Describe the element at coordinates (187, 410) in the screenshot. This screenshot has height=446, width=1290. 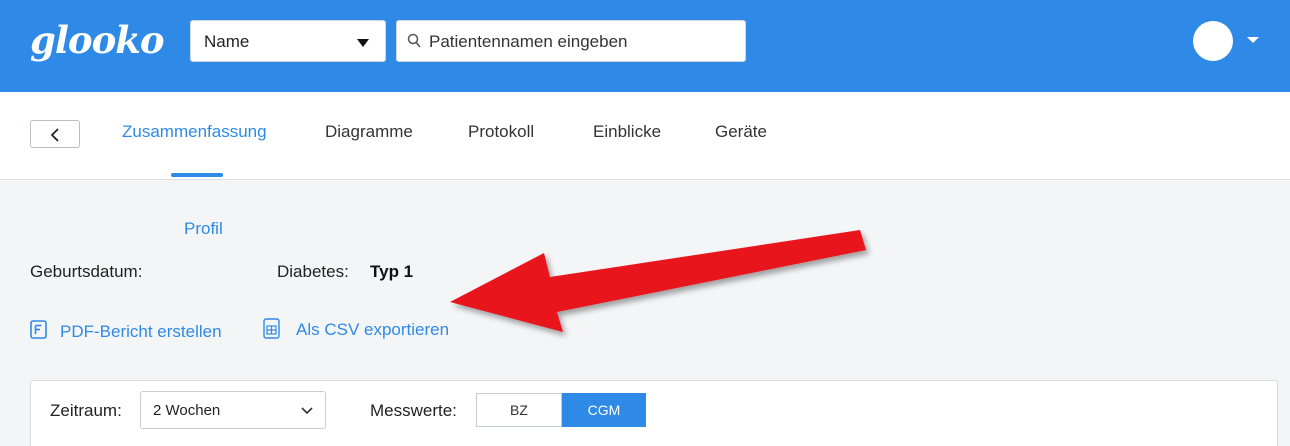
I see `period-value: 2 Wochen` at that location.